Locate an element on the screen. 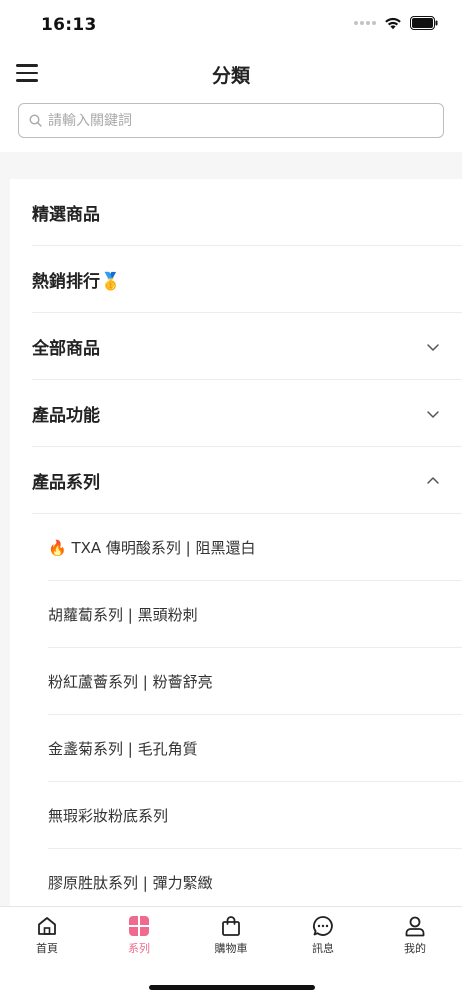 The image size is (462, 1000). search-input is located at coordinates (238, 120).